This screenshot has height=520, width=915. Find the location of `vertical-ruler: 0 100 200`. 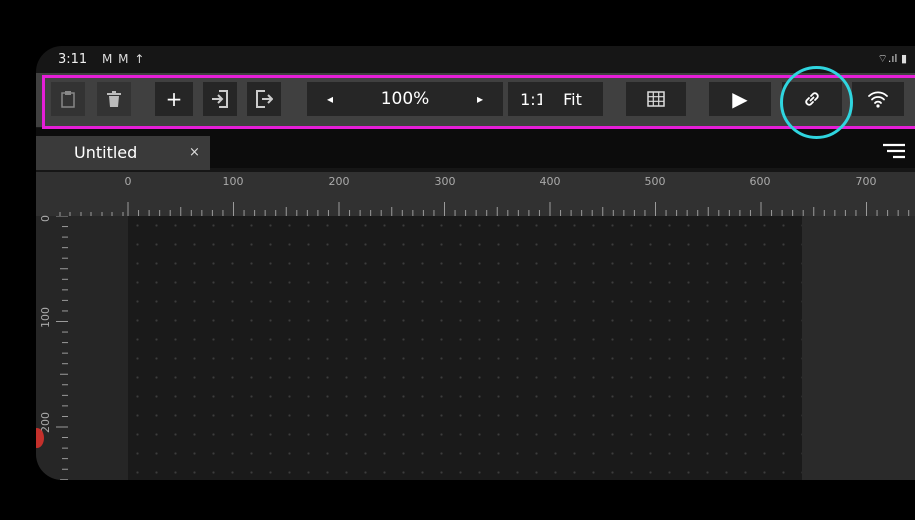

vertical-ruler: 0 100 200 is located at coordinates (82, 347).